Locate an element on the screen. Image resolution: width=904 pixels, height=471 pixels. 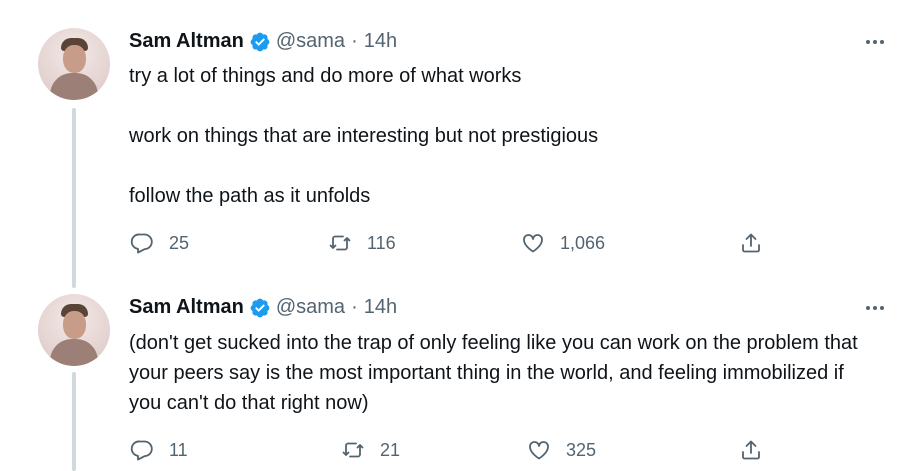
reply-button: 25 is located at coordinates (159, 243).